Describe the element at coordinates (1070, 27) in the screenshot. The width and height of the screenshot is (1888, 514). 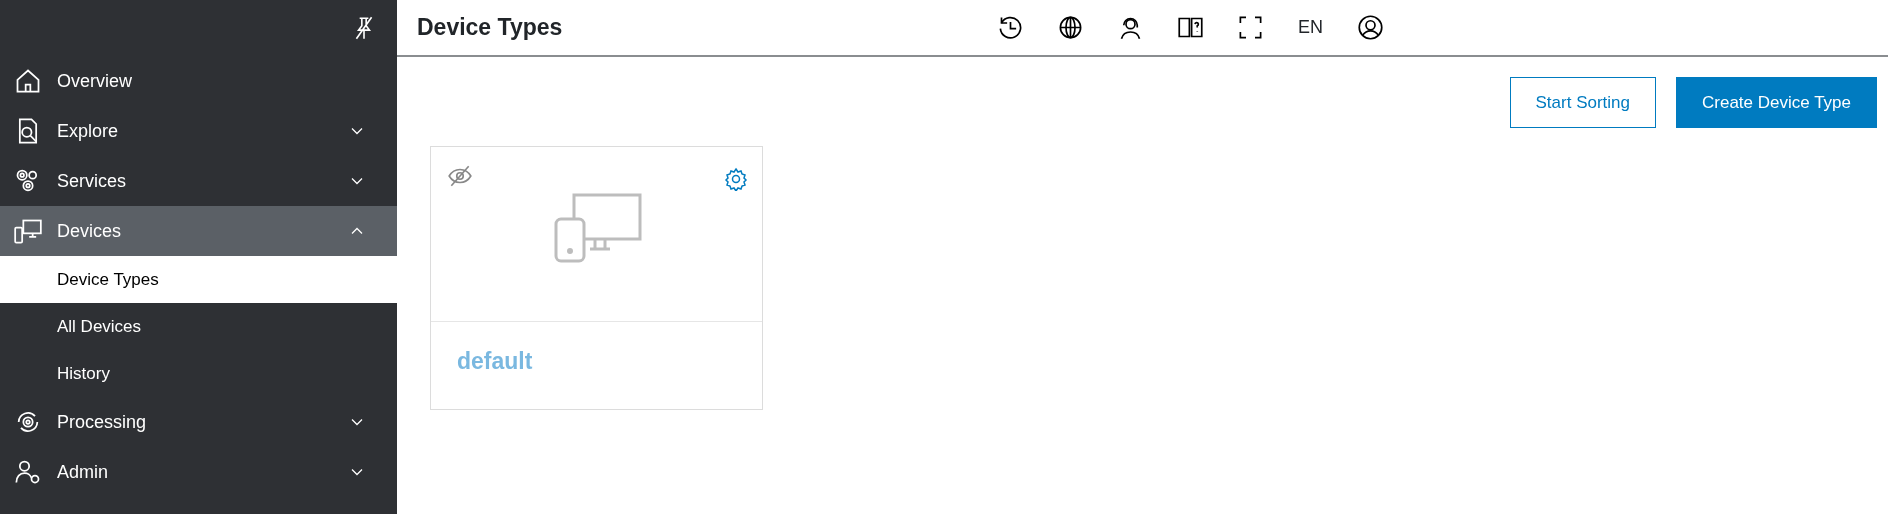
I see `globe-icon` at that location.